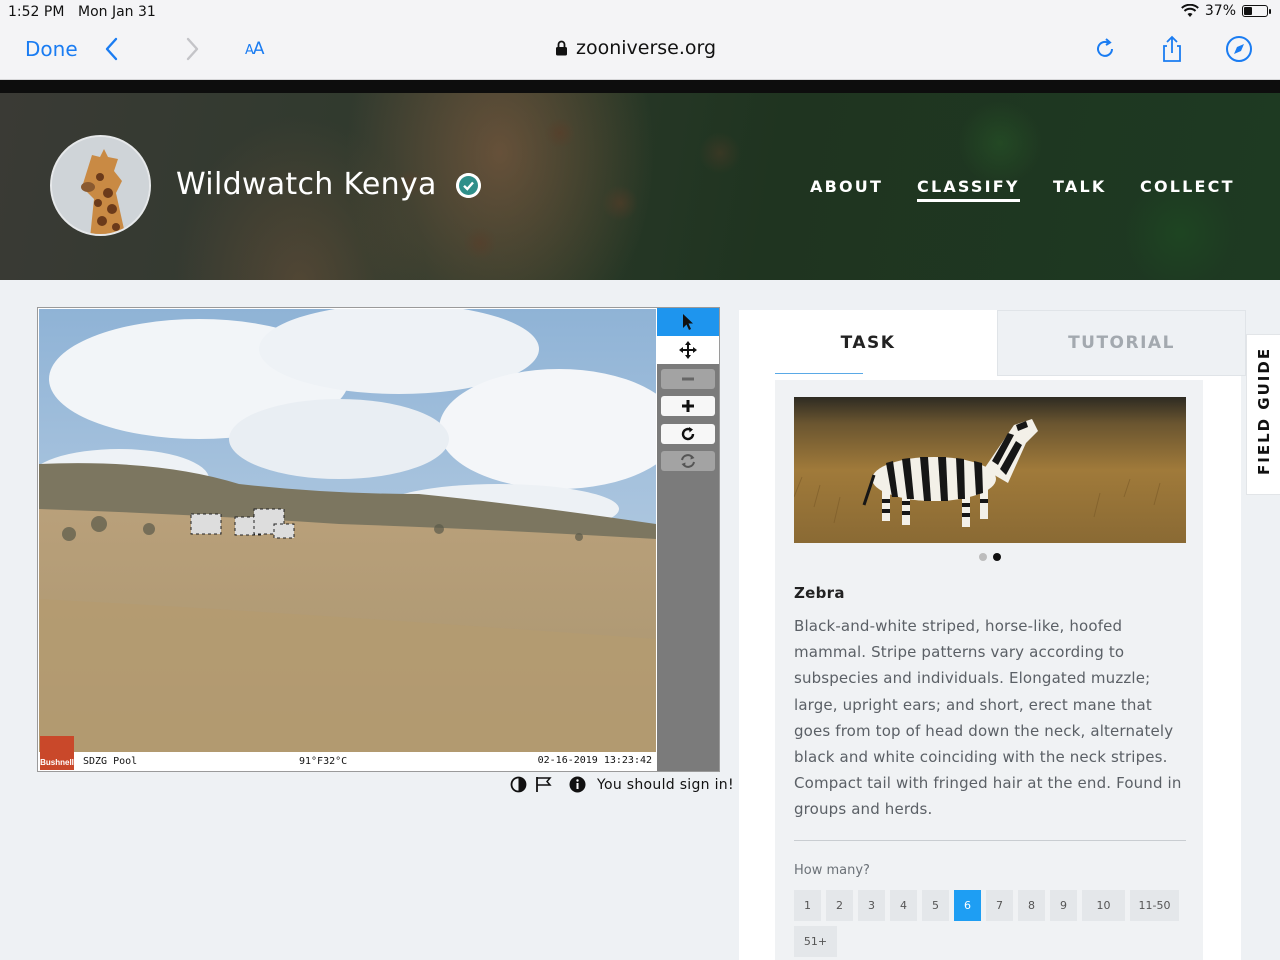 This screenshot has width=1280, height=960. Describe the element at coordinates (594, 760) in the screenshot. I see `camera-timestamp: 02-16-2019 13:23:42` at that location.